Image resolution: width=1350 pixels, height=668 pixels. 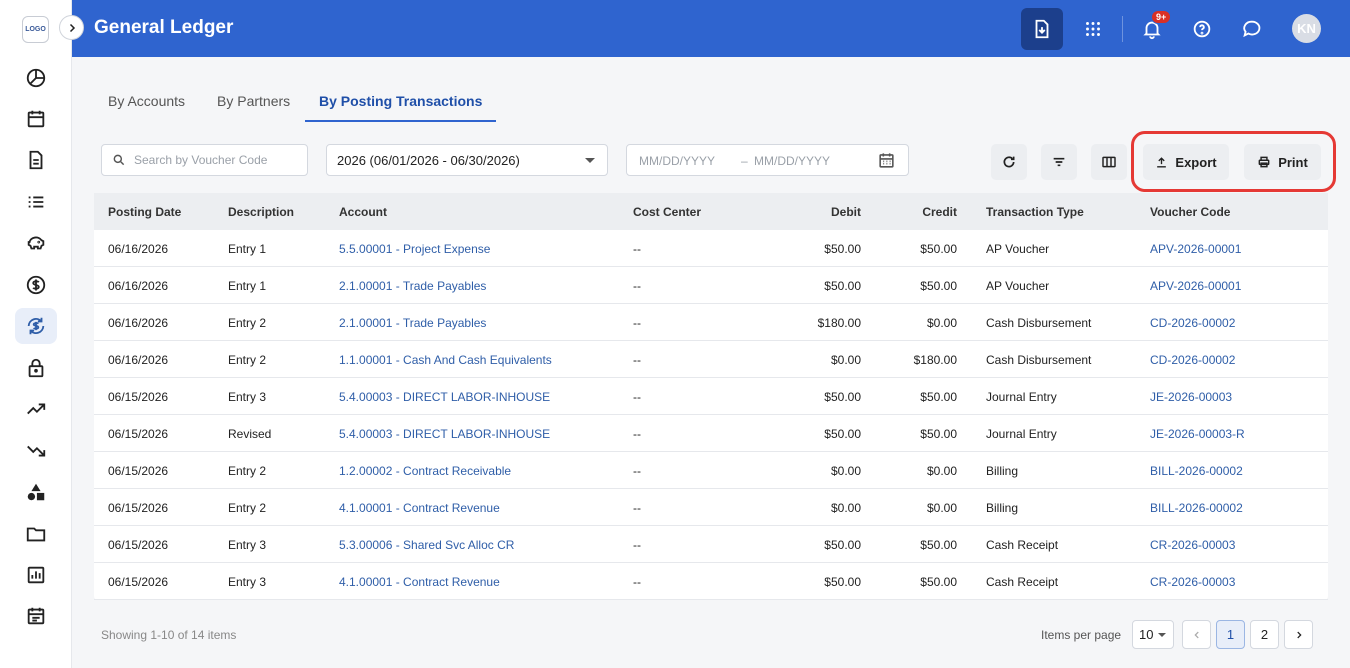 What do you see at coordinates (146, 102) in the screenshot?
I see `tab-by-accounts: By Accounts` at bounding box center [146, 102].